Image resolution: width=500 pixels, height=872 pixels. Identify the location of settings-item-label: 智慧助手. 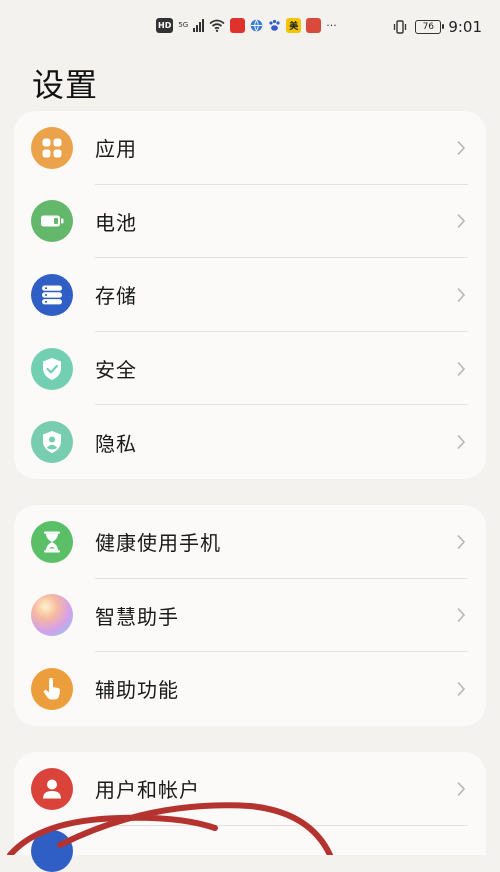
(137, 616).